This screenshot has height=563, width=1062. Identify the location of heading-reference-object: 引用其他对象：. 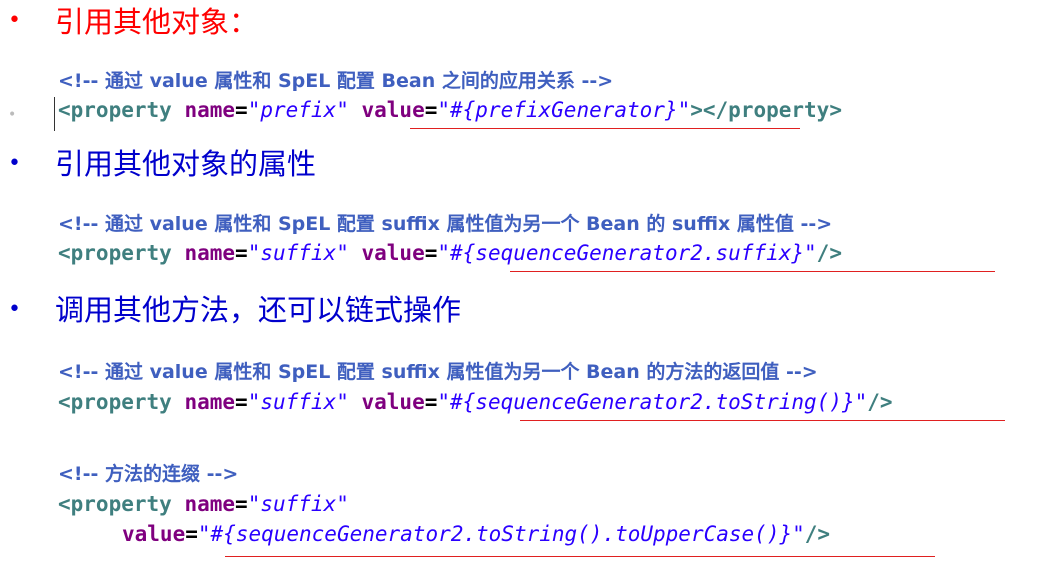
(157, 22).